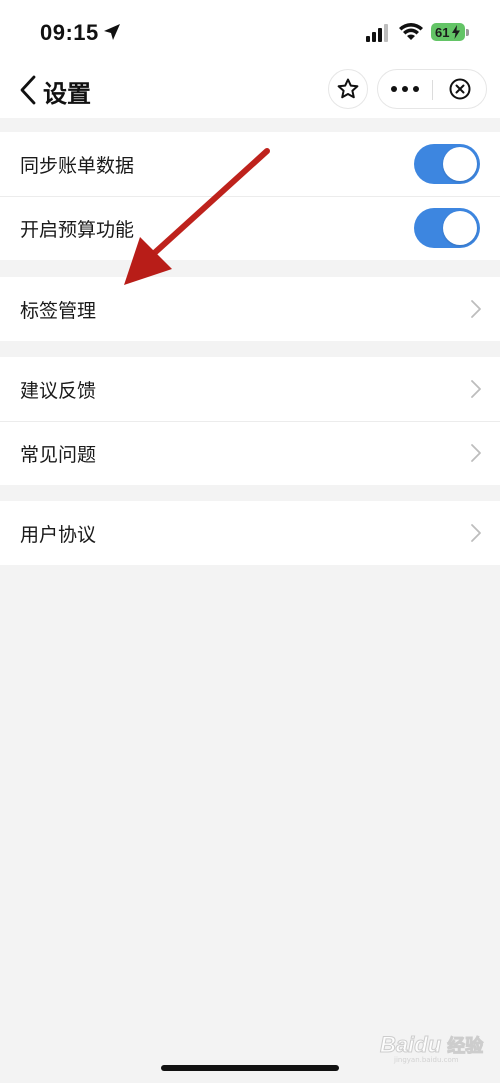  I want to click on settings-row-faq: 常见问题, so click(250, 453).